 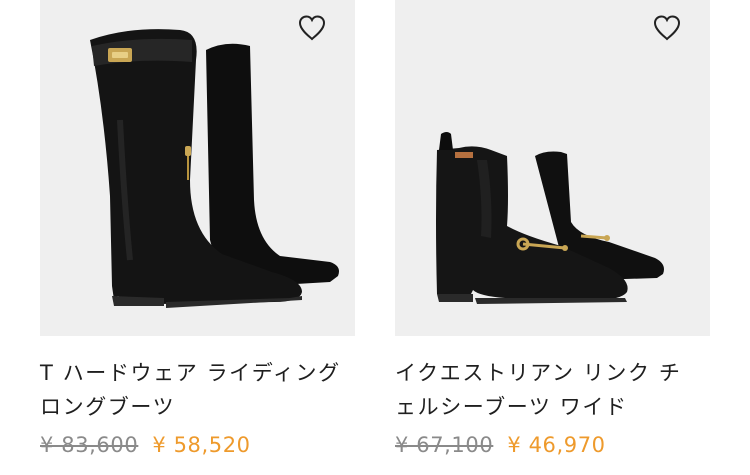 What do you see at coordinates (511, 407) in the screenshot?
I see `product-title-line2: ェルシーブーツ ワイド` at bounding box center [511, 407].